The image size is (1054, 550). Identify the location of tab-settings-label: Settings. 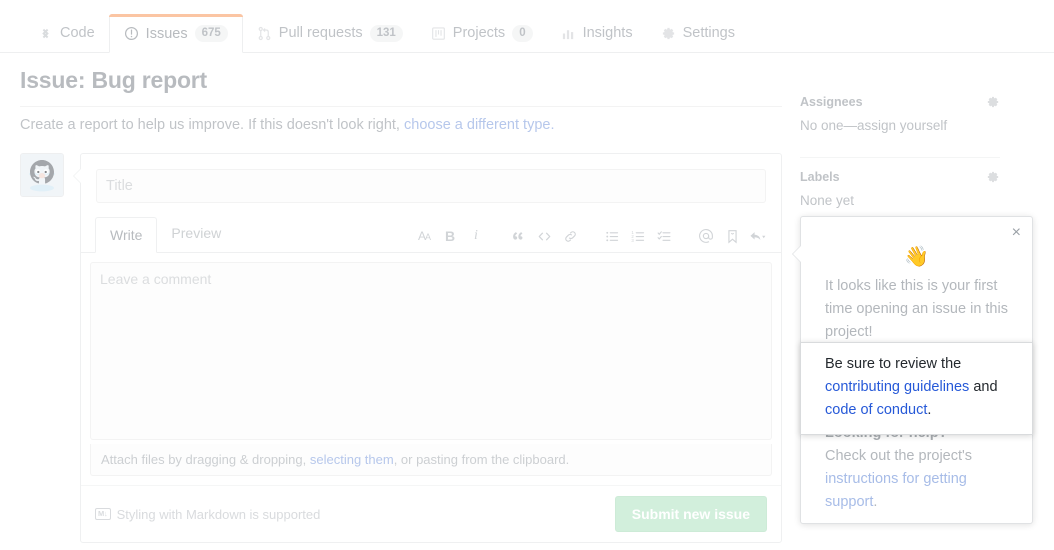
(708, 33).